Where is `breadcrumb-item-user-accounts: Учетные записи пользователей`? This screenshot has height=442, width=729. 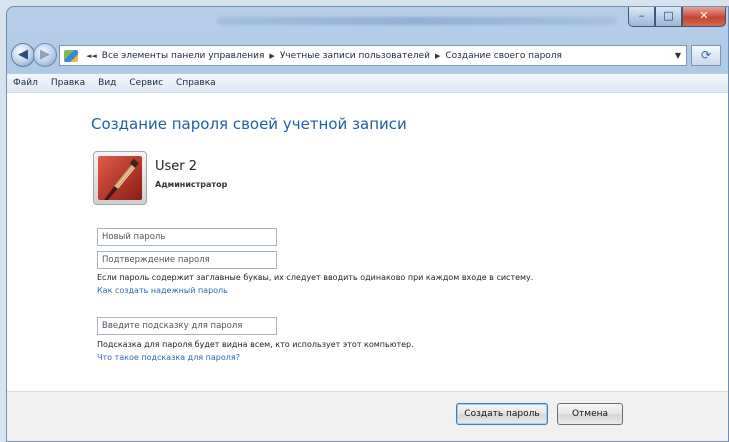 breadcrumb-item-user-accounts: Учетные записи пользователей is located at coordinates (355, 56).